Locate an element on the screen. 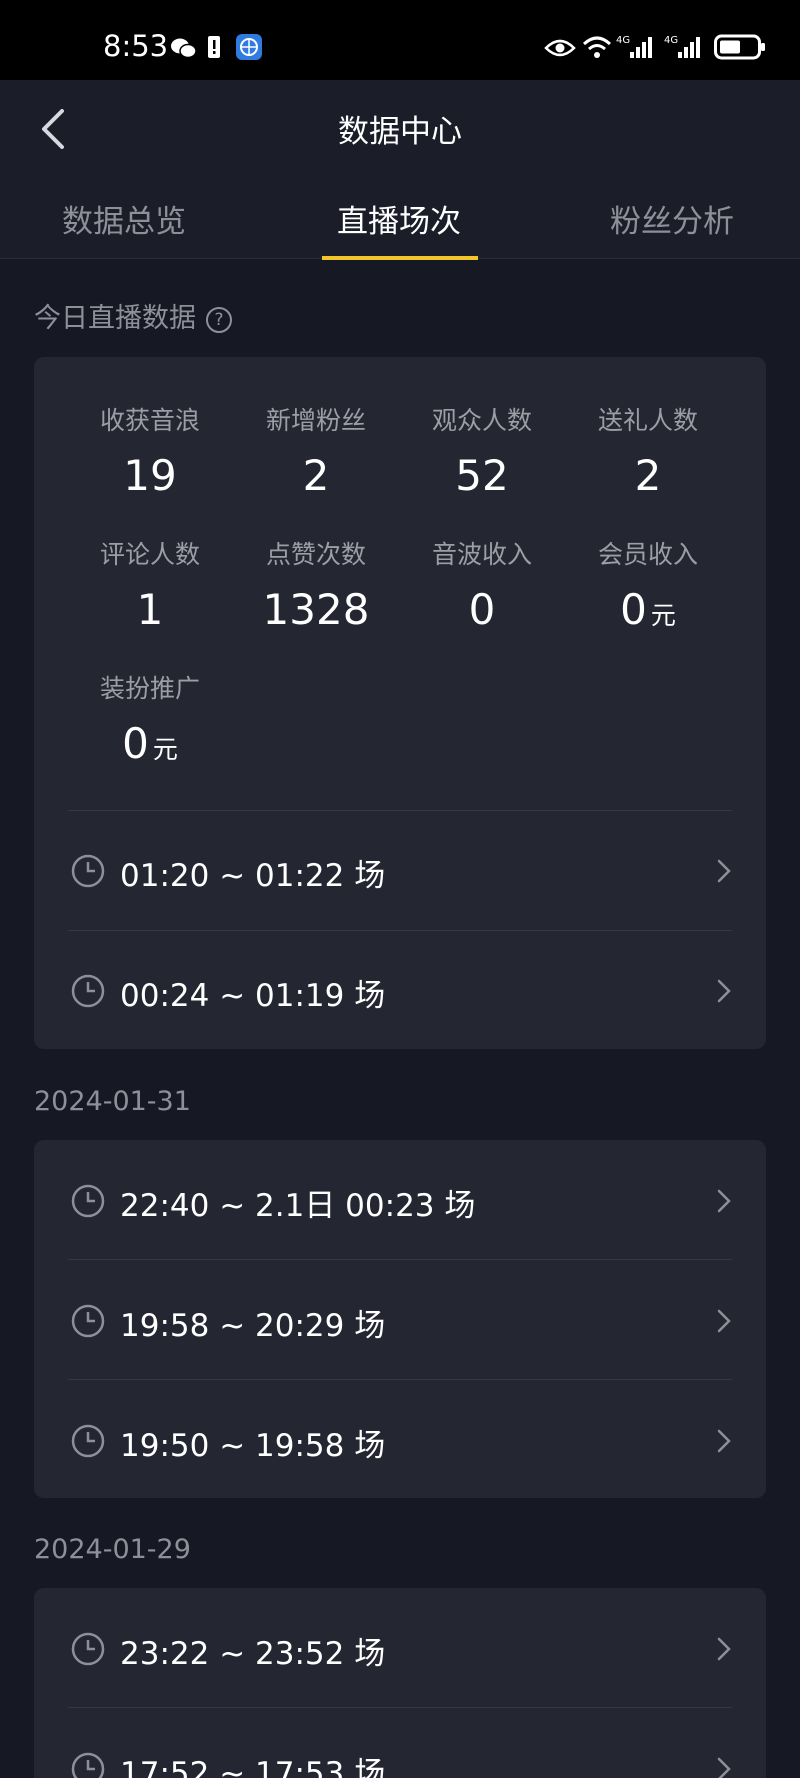 The image size is (800, 1778). stat-label: 点赞次数 is located at coordinates (315, 554).